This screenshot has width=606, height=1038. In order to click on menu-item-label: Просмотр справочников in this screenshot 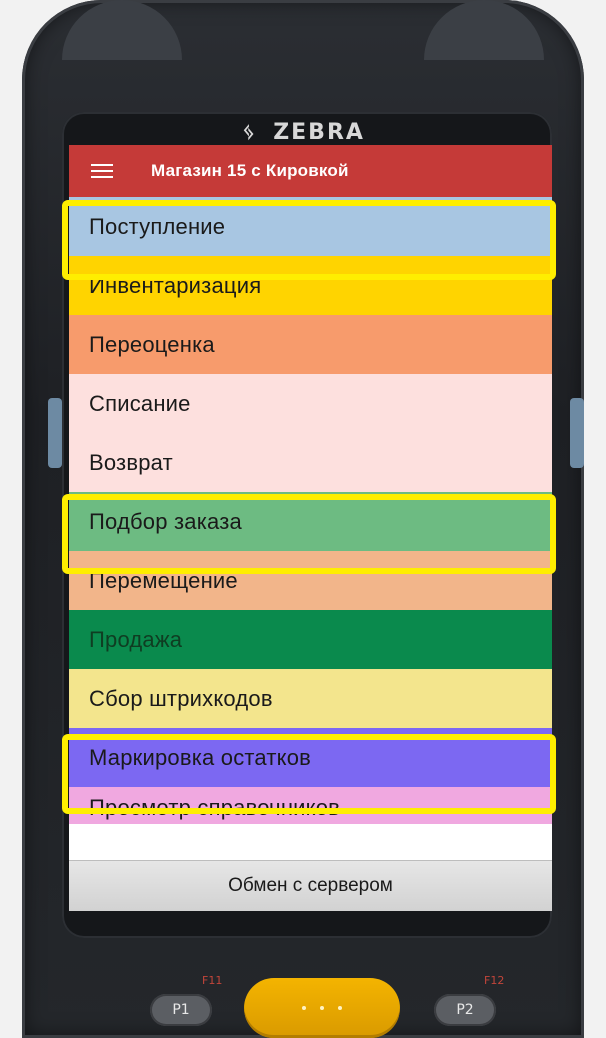, I will do `click(215, 807)`.